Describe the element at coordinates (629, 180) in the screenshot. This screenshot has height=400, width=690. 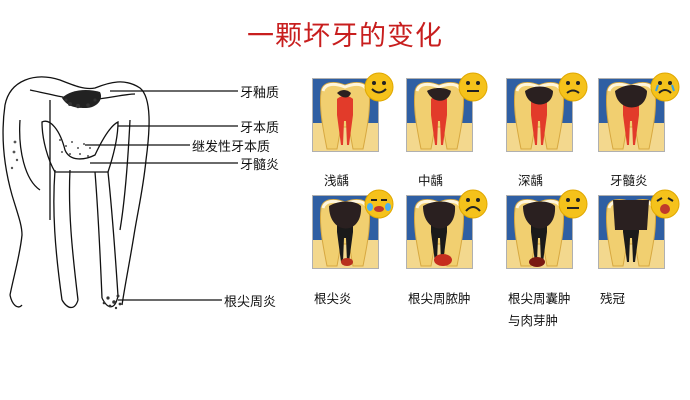
I see `stage-label: 牙髓炎` at that location.